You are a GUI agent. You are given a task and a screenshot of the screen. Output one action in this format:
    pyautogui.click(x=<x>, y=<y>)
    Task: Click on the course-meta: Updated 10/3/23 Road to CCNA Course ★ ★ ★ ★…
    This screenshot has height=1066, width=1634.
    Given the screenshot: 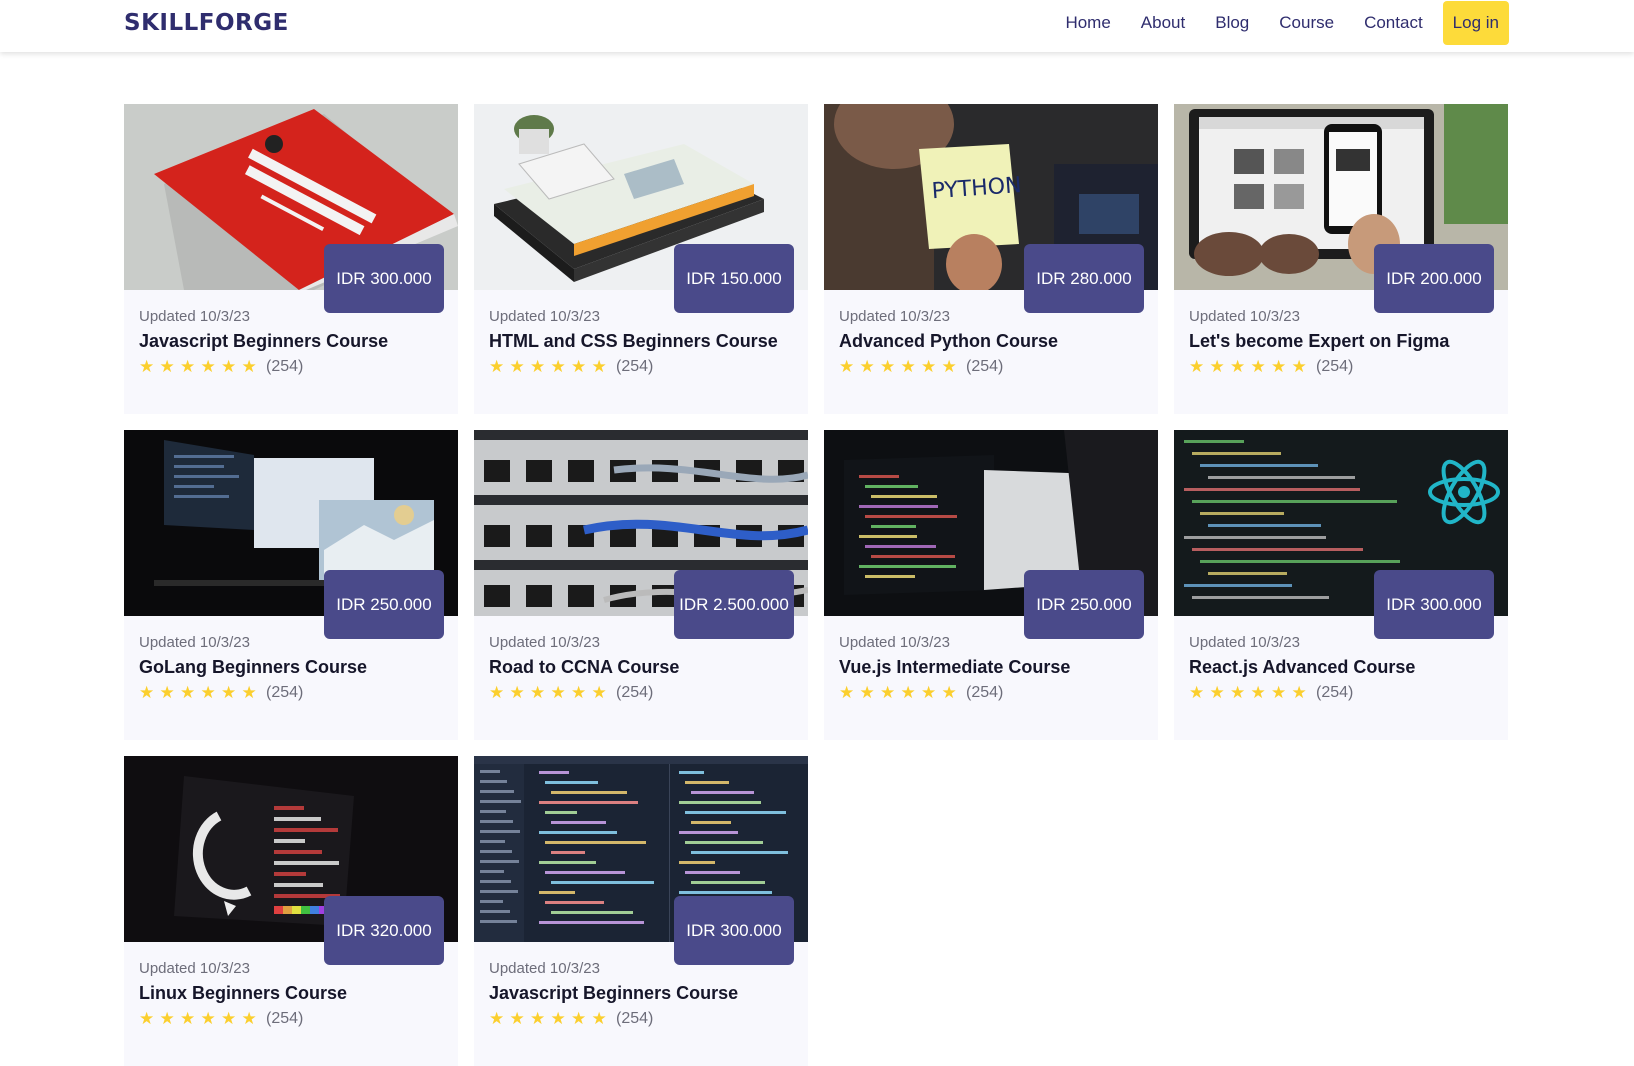 What is the action you would take?
    pyautogui.click(x=643, y=668)
    